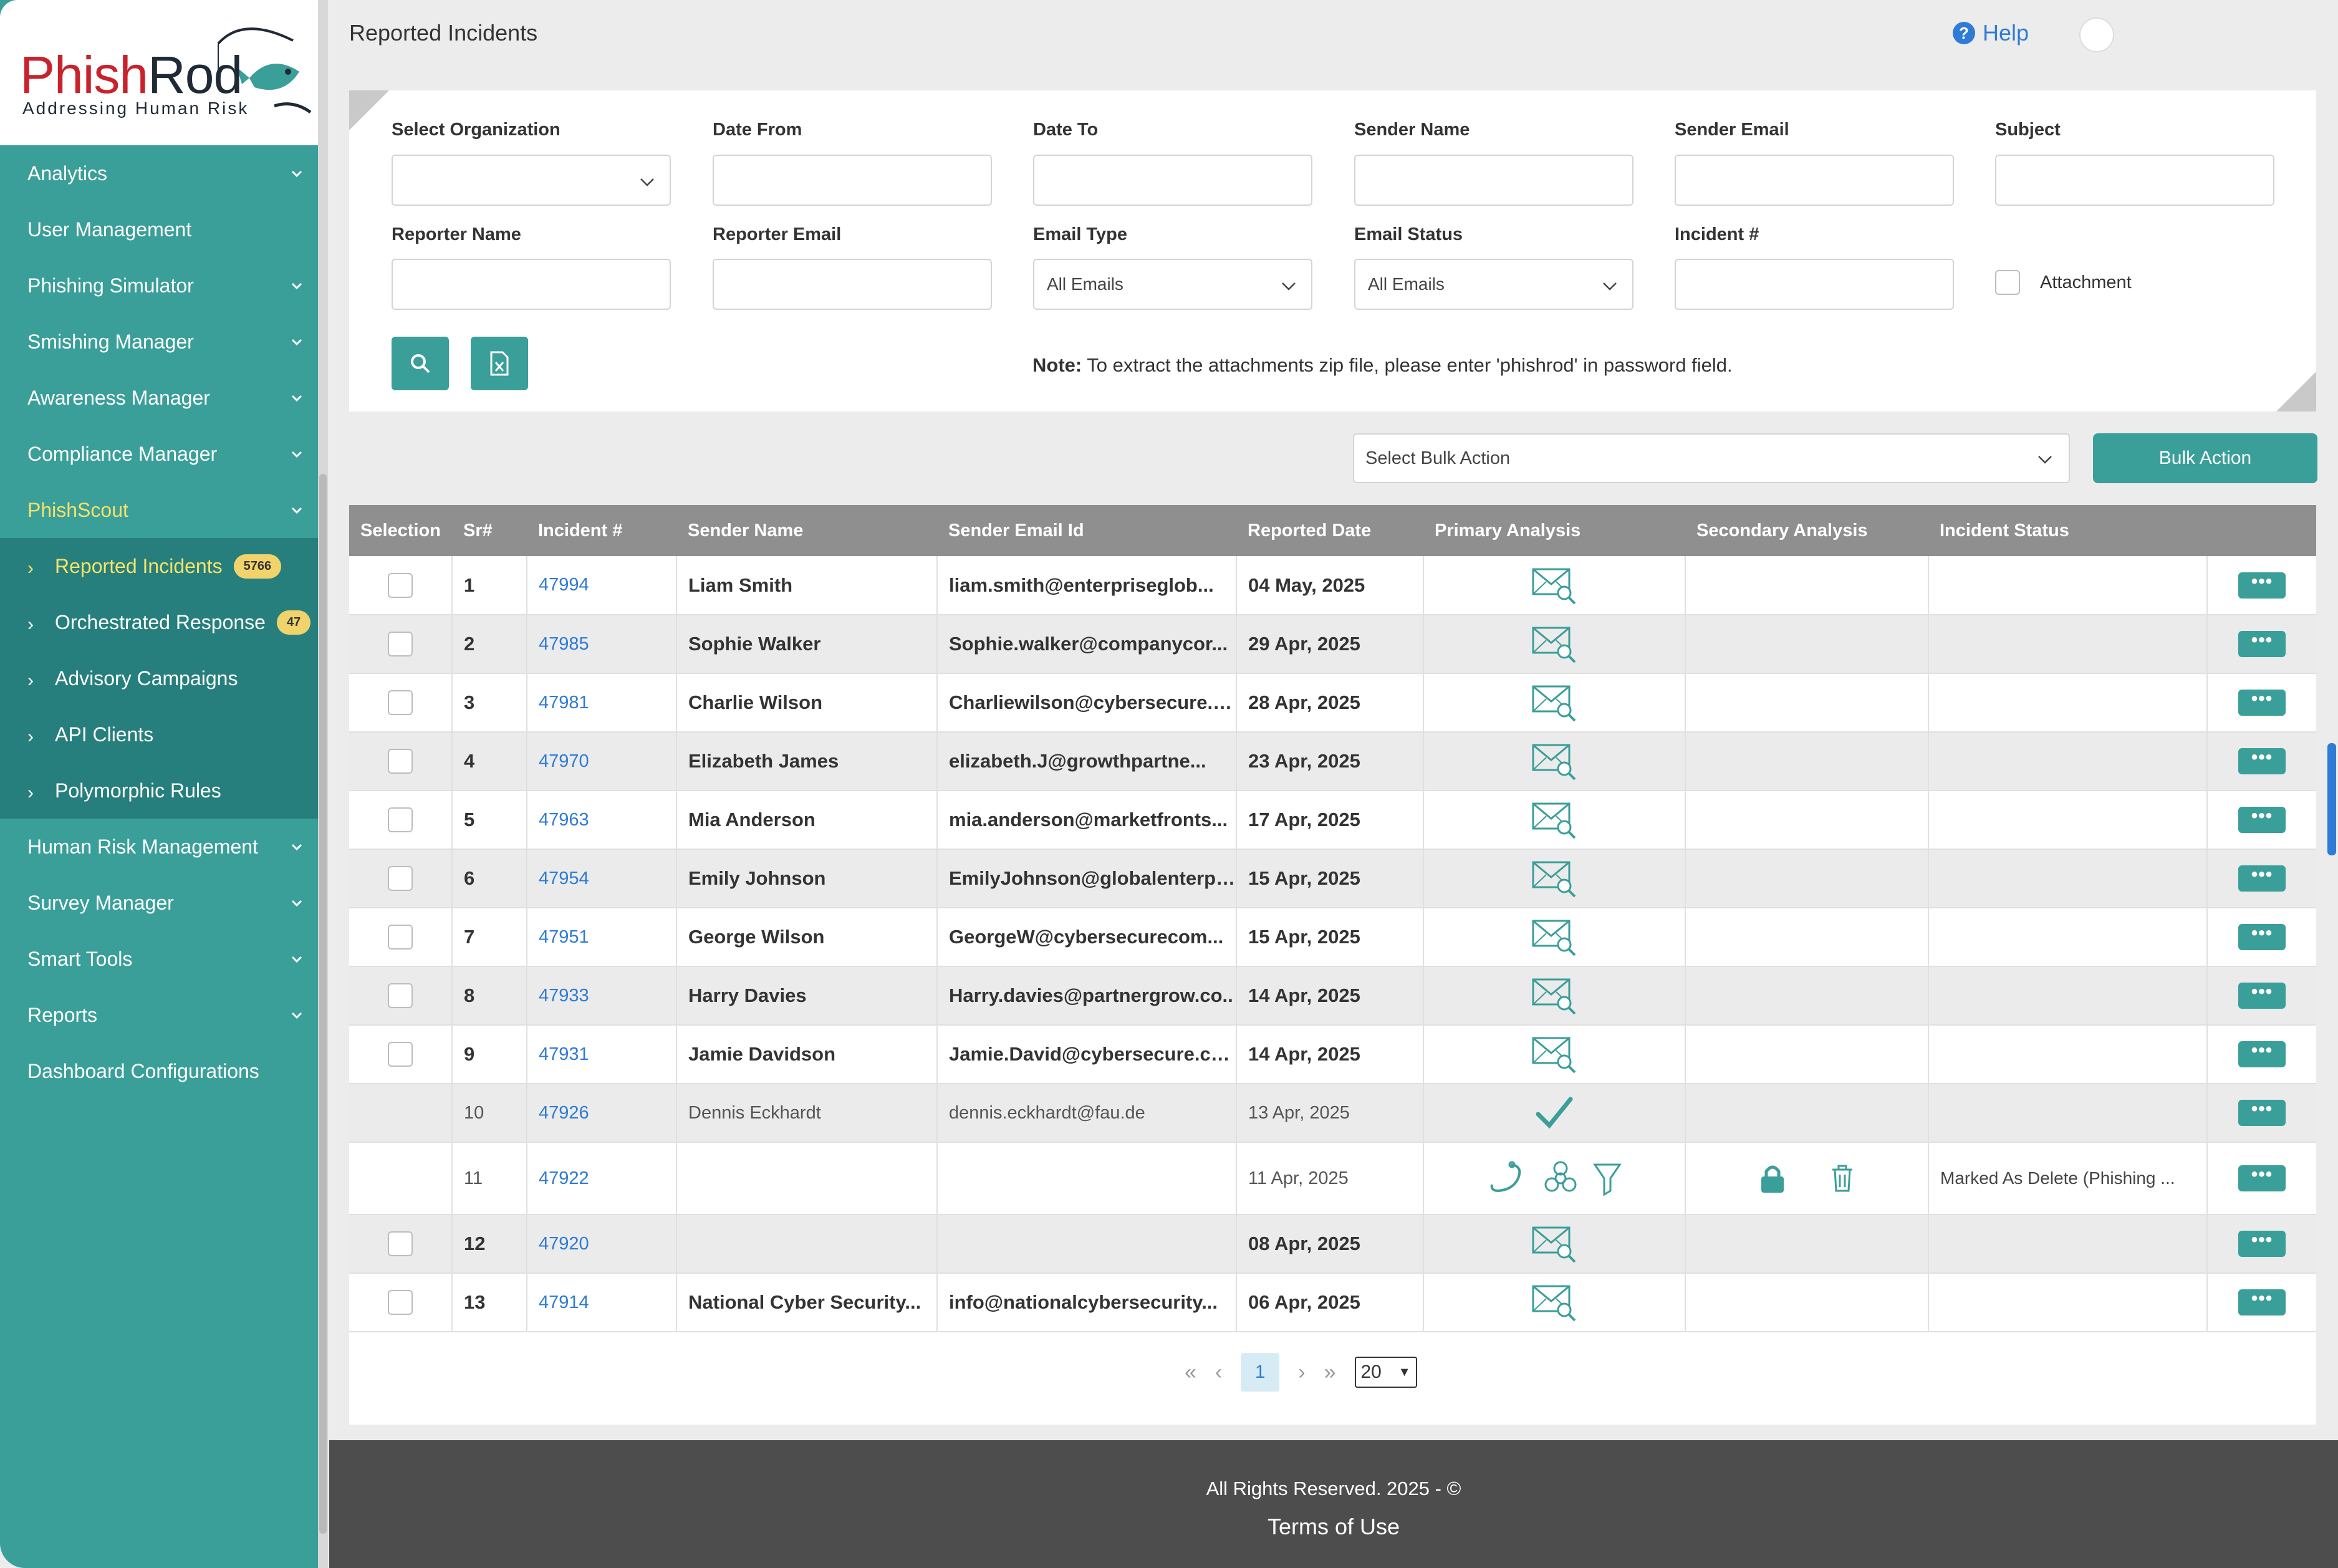 Image resolution: width=2338 pixels, height=1568 pixels. I want to click on sender-email-input, so click(1814, 180).